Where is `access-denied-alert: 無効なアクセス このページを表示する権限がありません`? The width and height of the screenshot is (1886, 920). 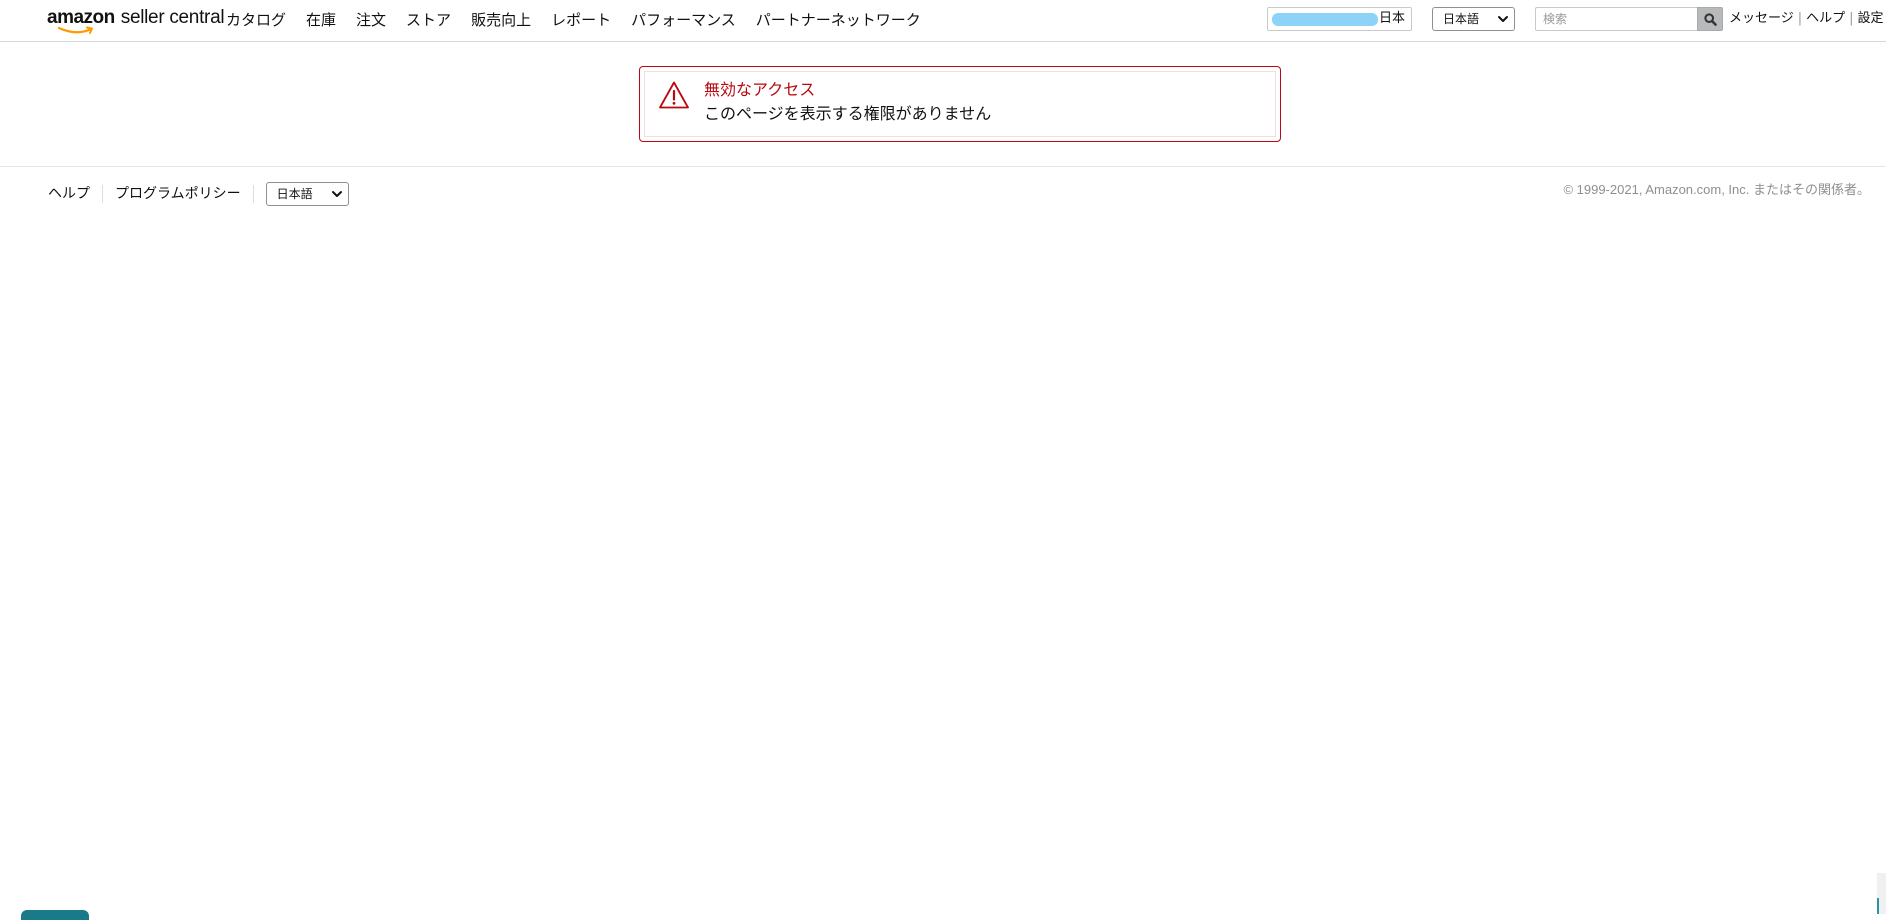
access-denied-alert: 無効なアクセス このページを表示する権限がありません is located at coordinates (960, 104).